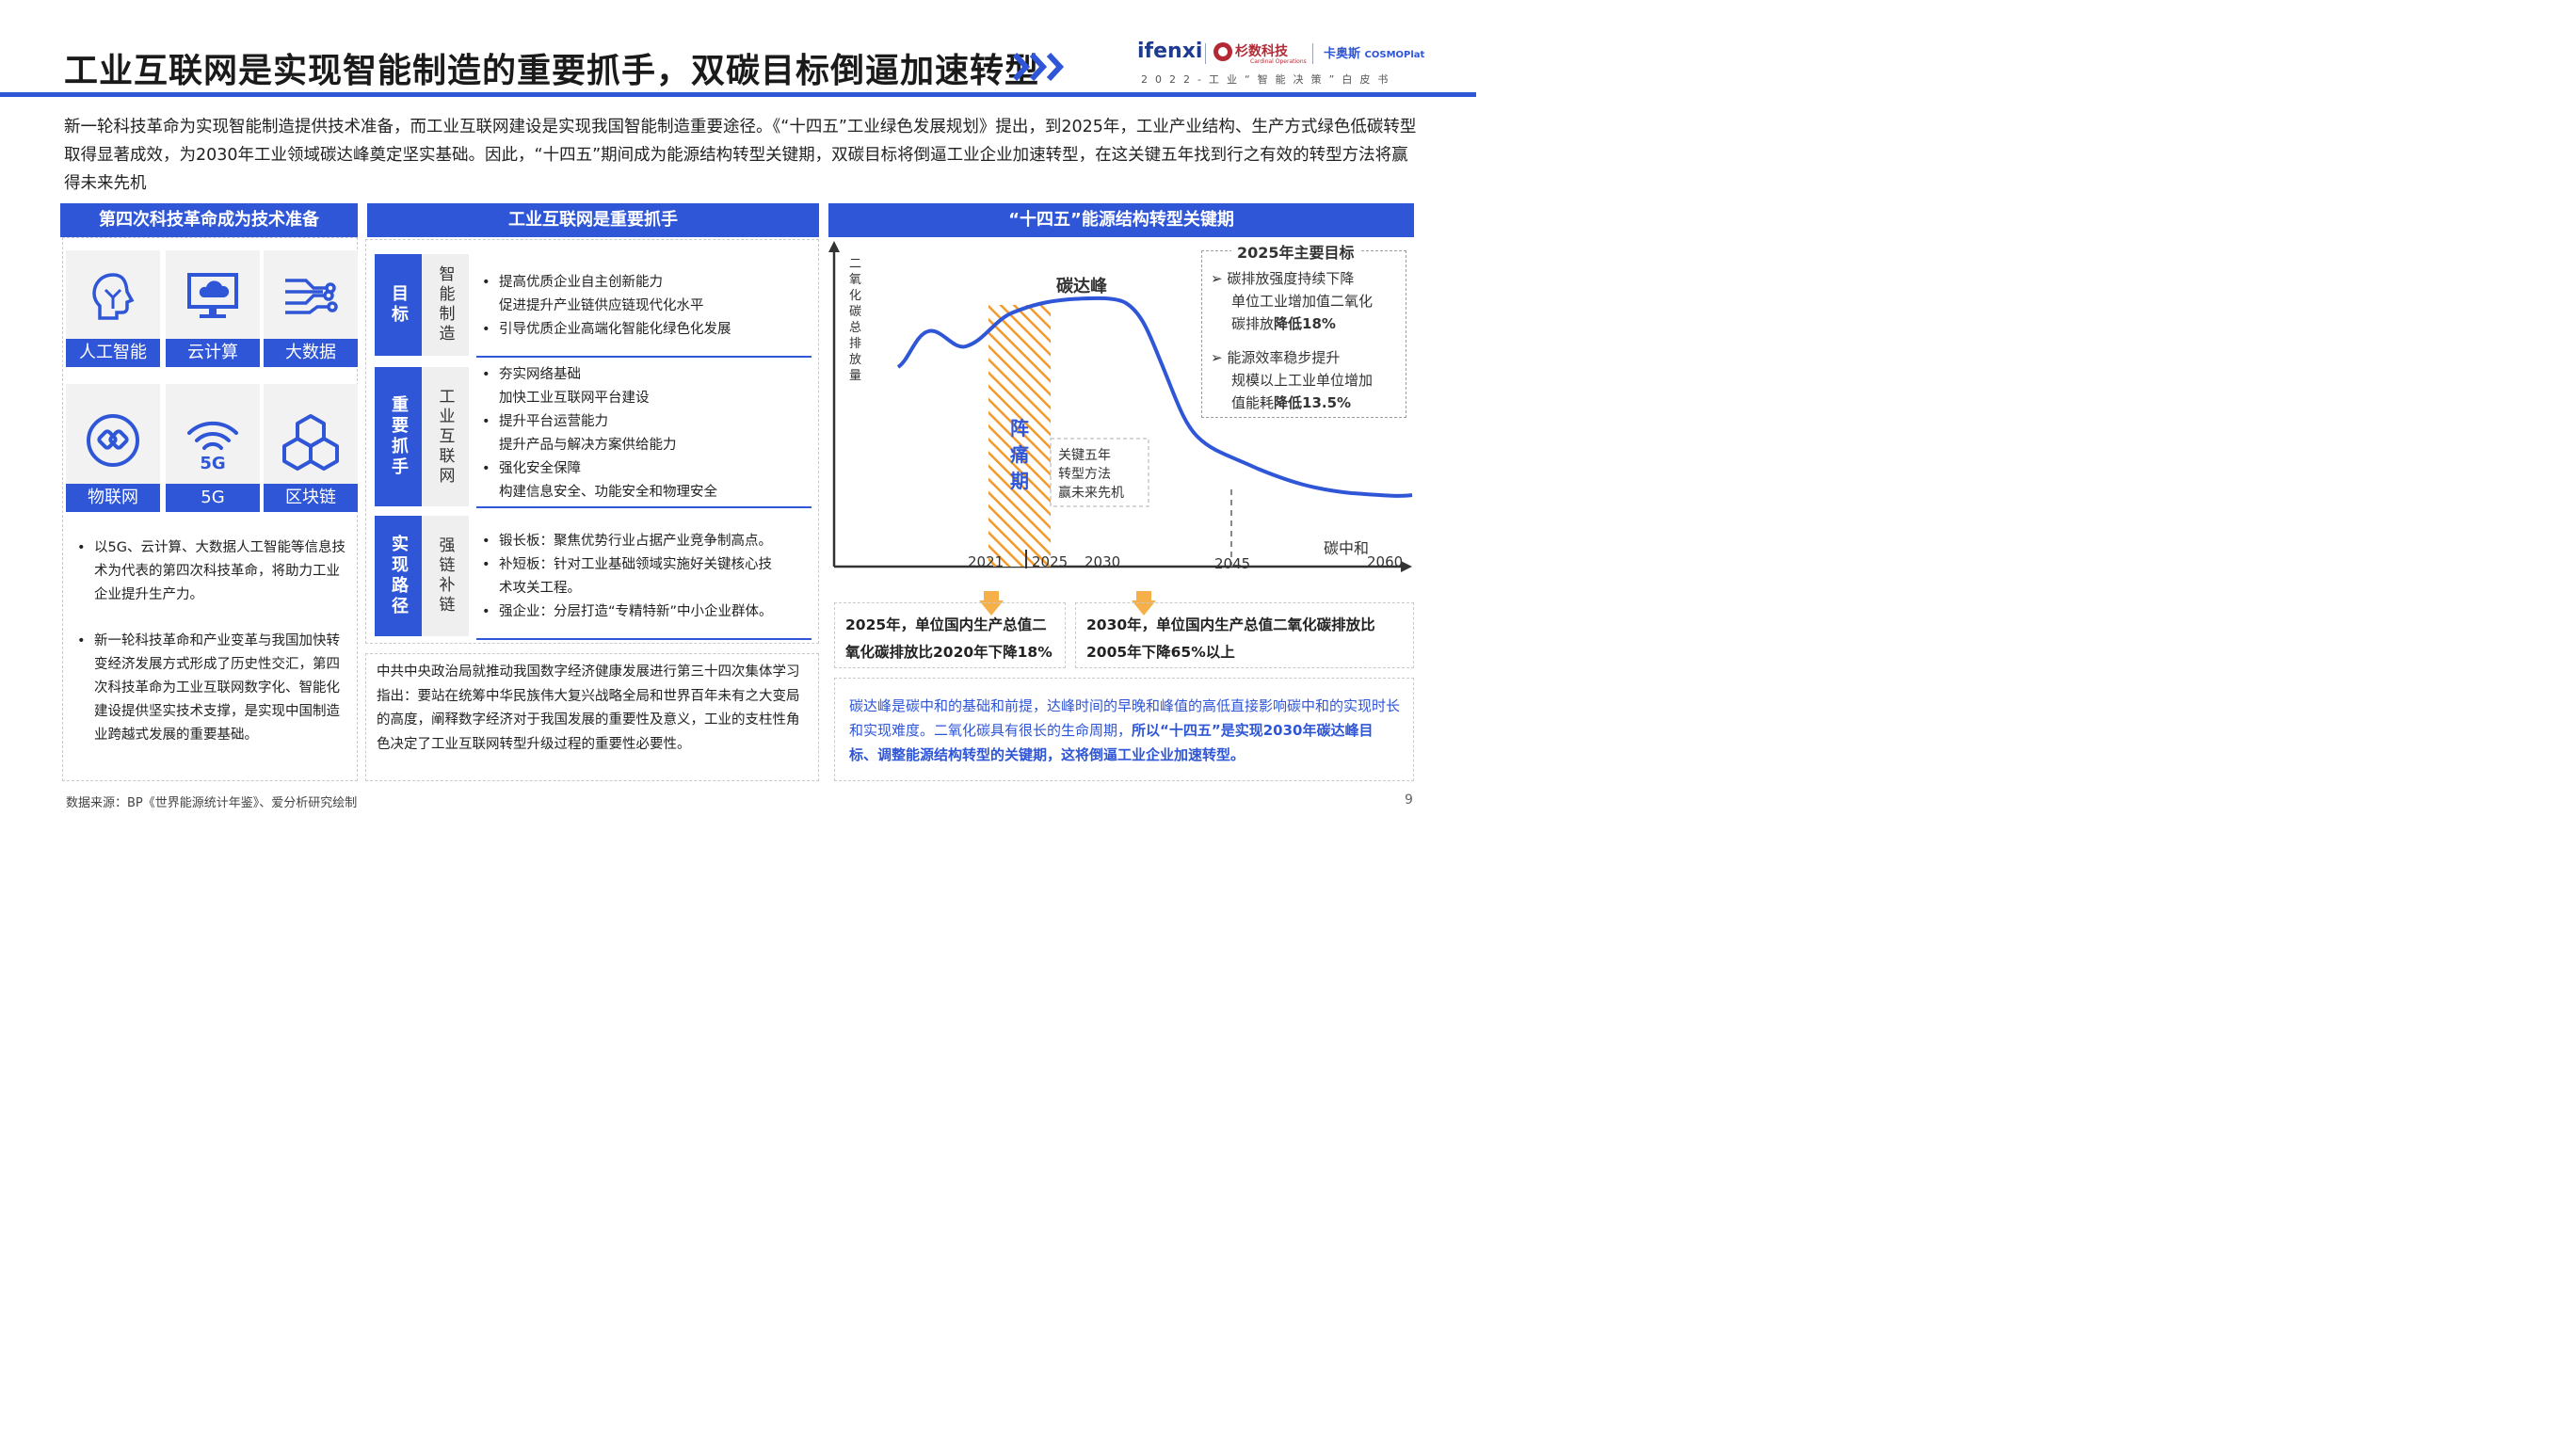 The image size is (2555, 1456). Describe the element at coordinates (643, 422) in the screenshot. I see `list-item: 提升平台运营能力` at that location.